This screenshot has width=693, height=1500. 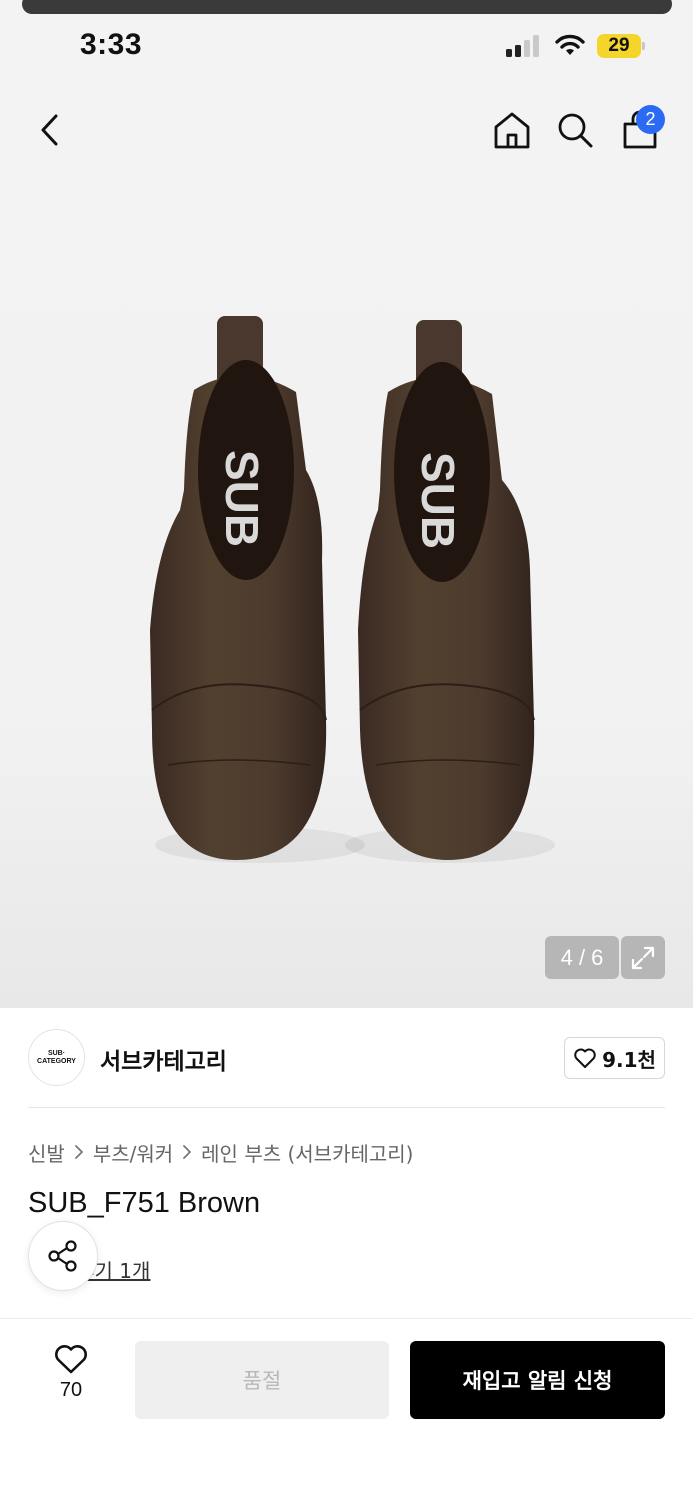 I want to click on share-icon, so click(x=62, y=1256).